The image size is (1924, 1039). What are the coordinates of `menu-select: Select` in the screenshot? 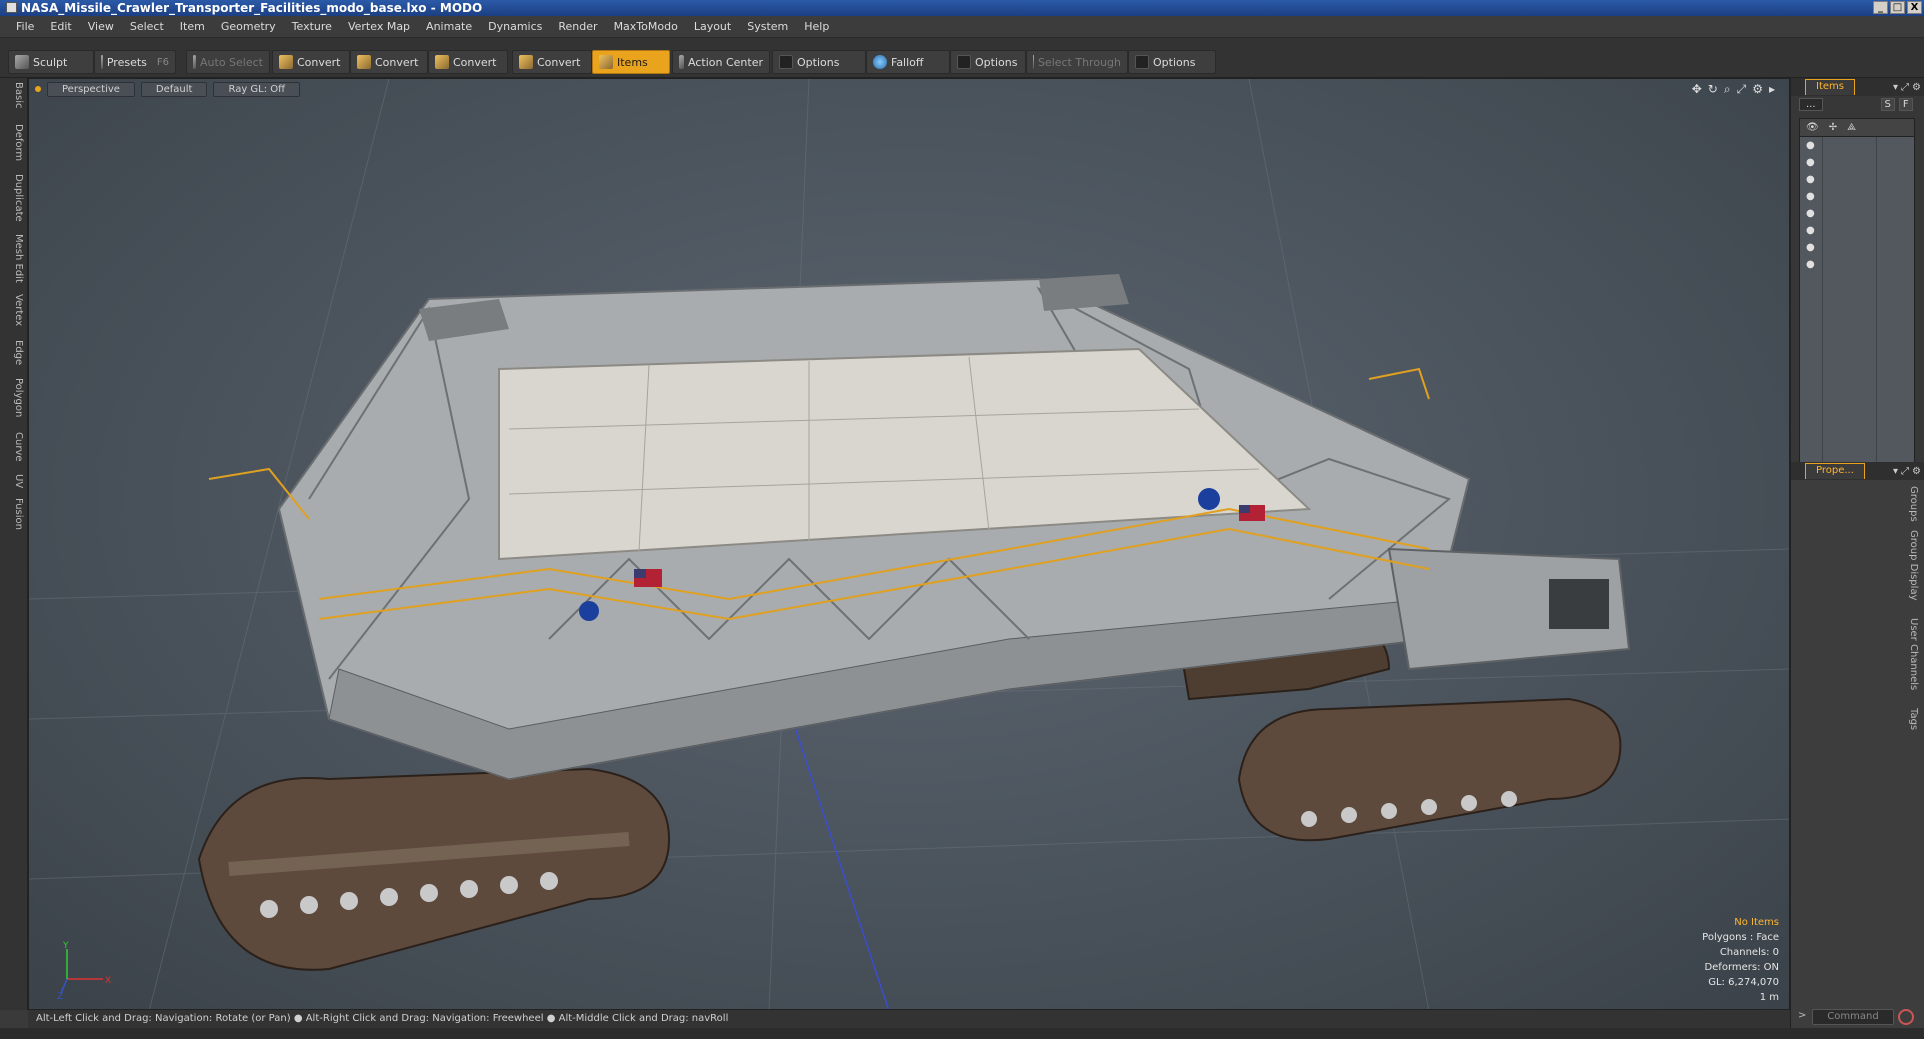 It's located at (147, 26).